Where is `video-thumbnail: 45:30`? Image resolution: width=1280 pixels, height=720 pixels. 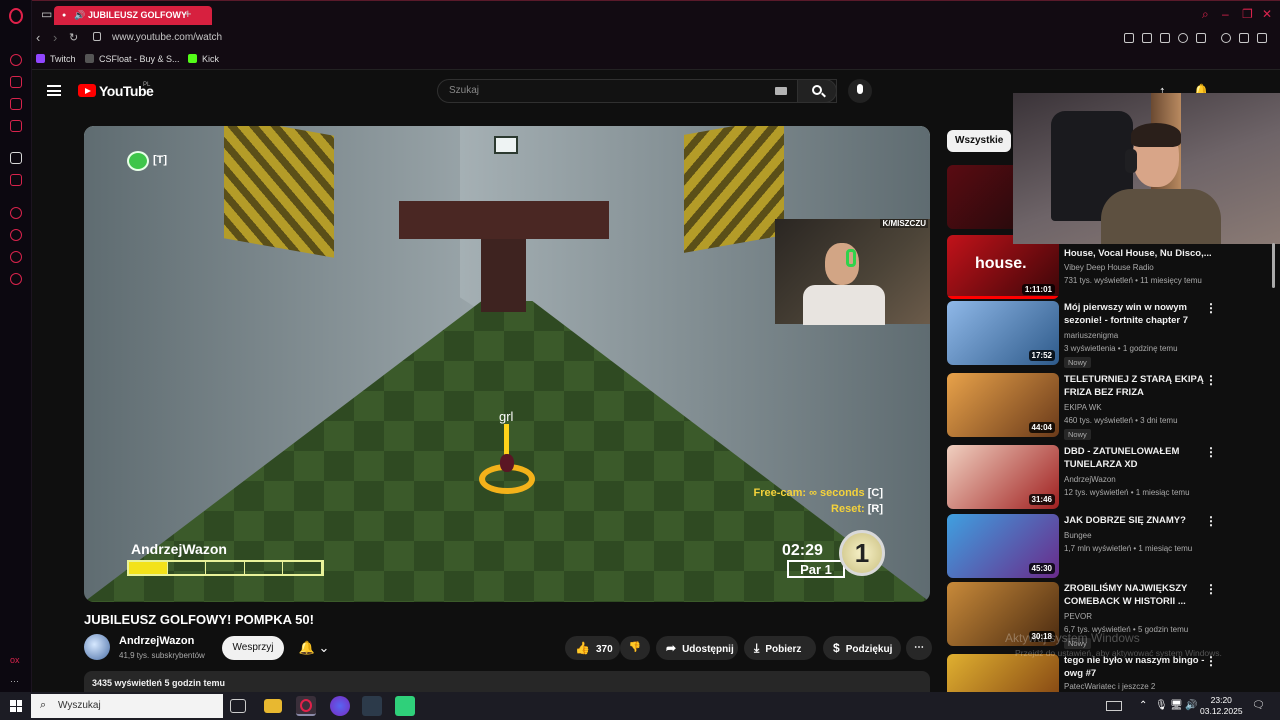
video-thumbnail: 45:30 is located at coordinates (1003, 546).